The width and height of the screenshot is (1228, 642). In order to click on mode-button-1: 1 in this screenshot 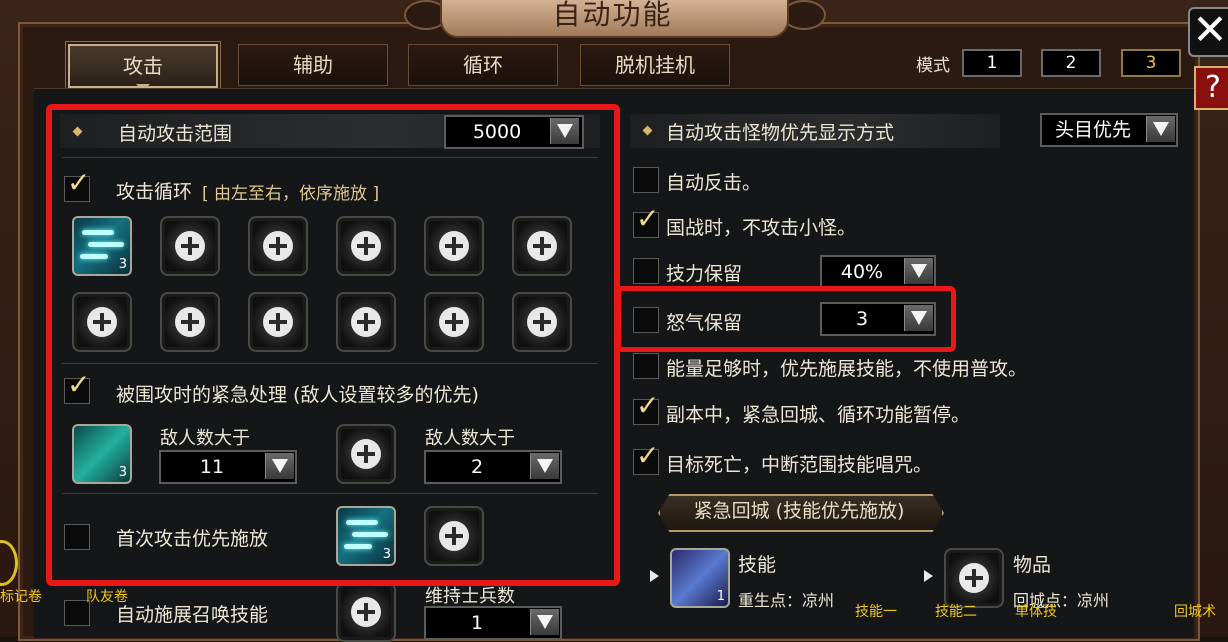, I will do `click(992, 63)`.